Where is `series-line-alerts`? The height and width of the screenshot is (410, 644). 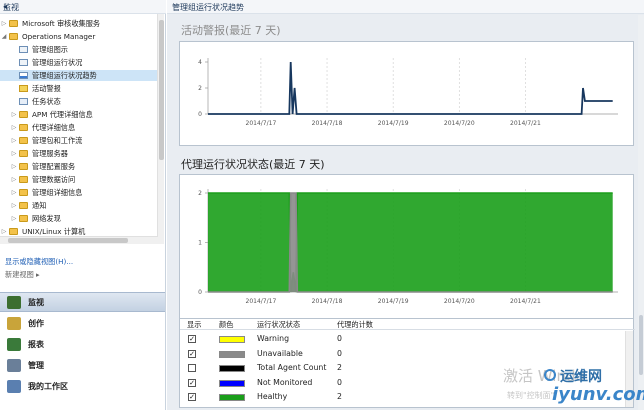 series-line-alerts is located at coordinates (410, 88).